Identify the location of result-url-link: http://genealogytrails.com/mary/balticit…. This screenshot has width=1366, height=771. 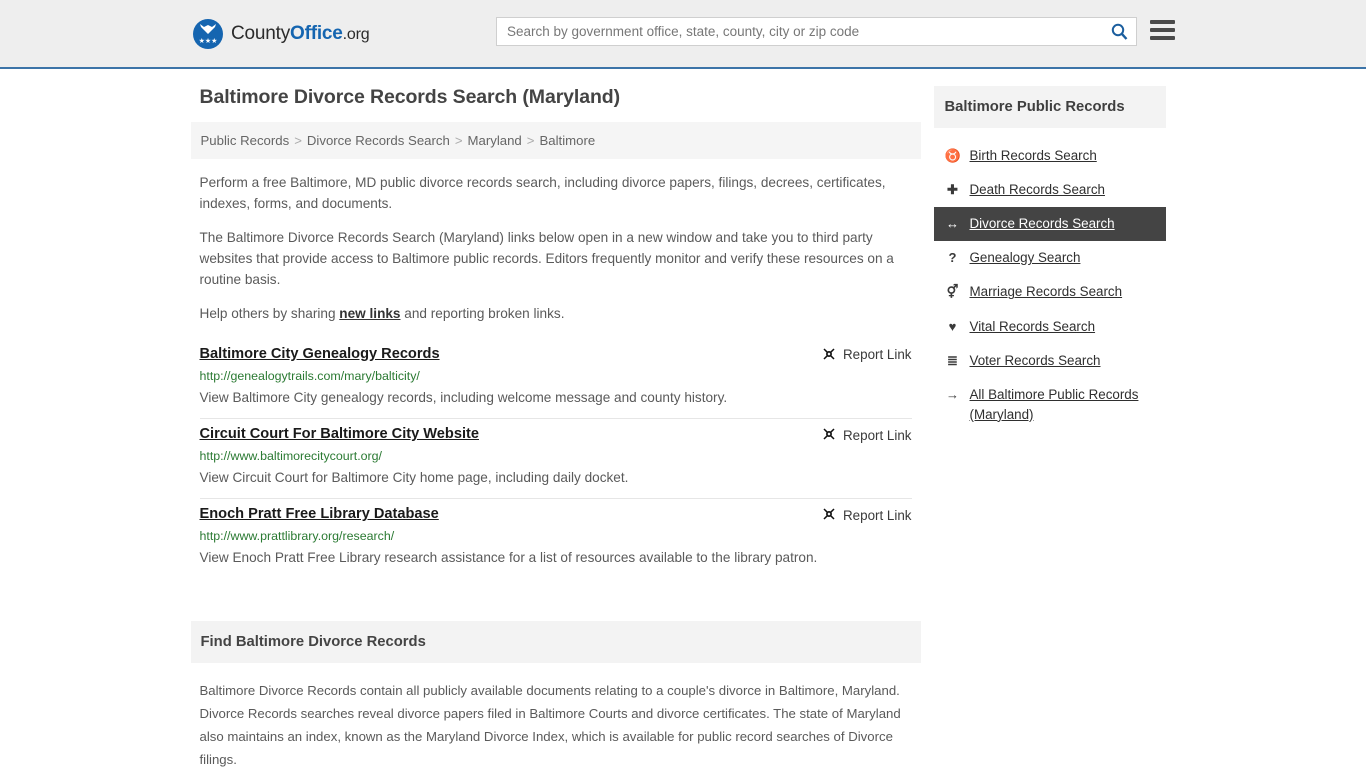
(556, 376).